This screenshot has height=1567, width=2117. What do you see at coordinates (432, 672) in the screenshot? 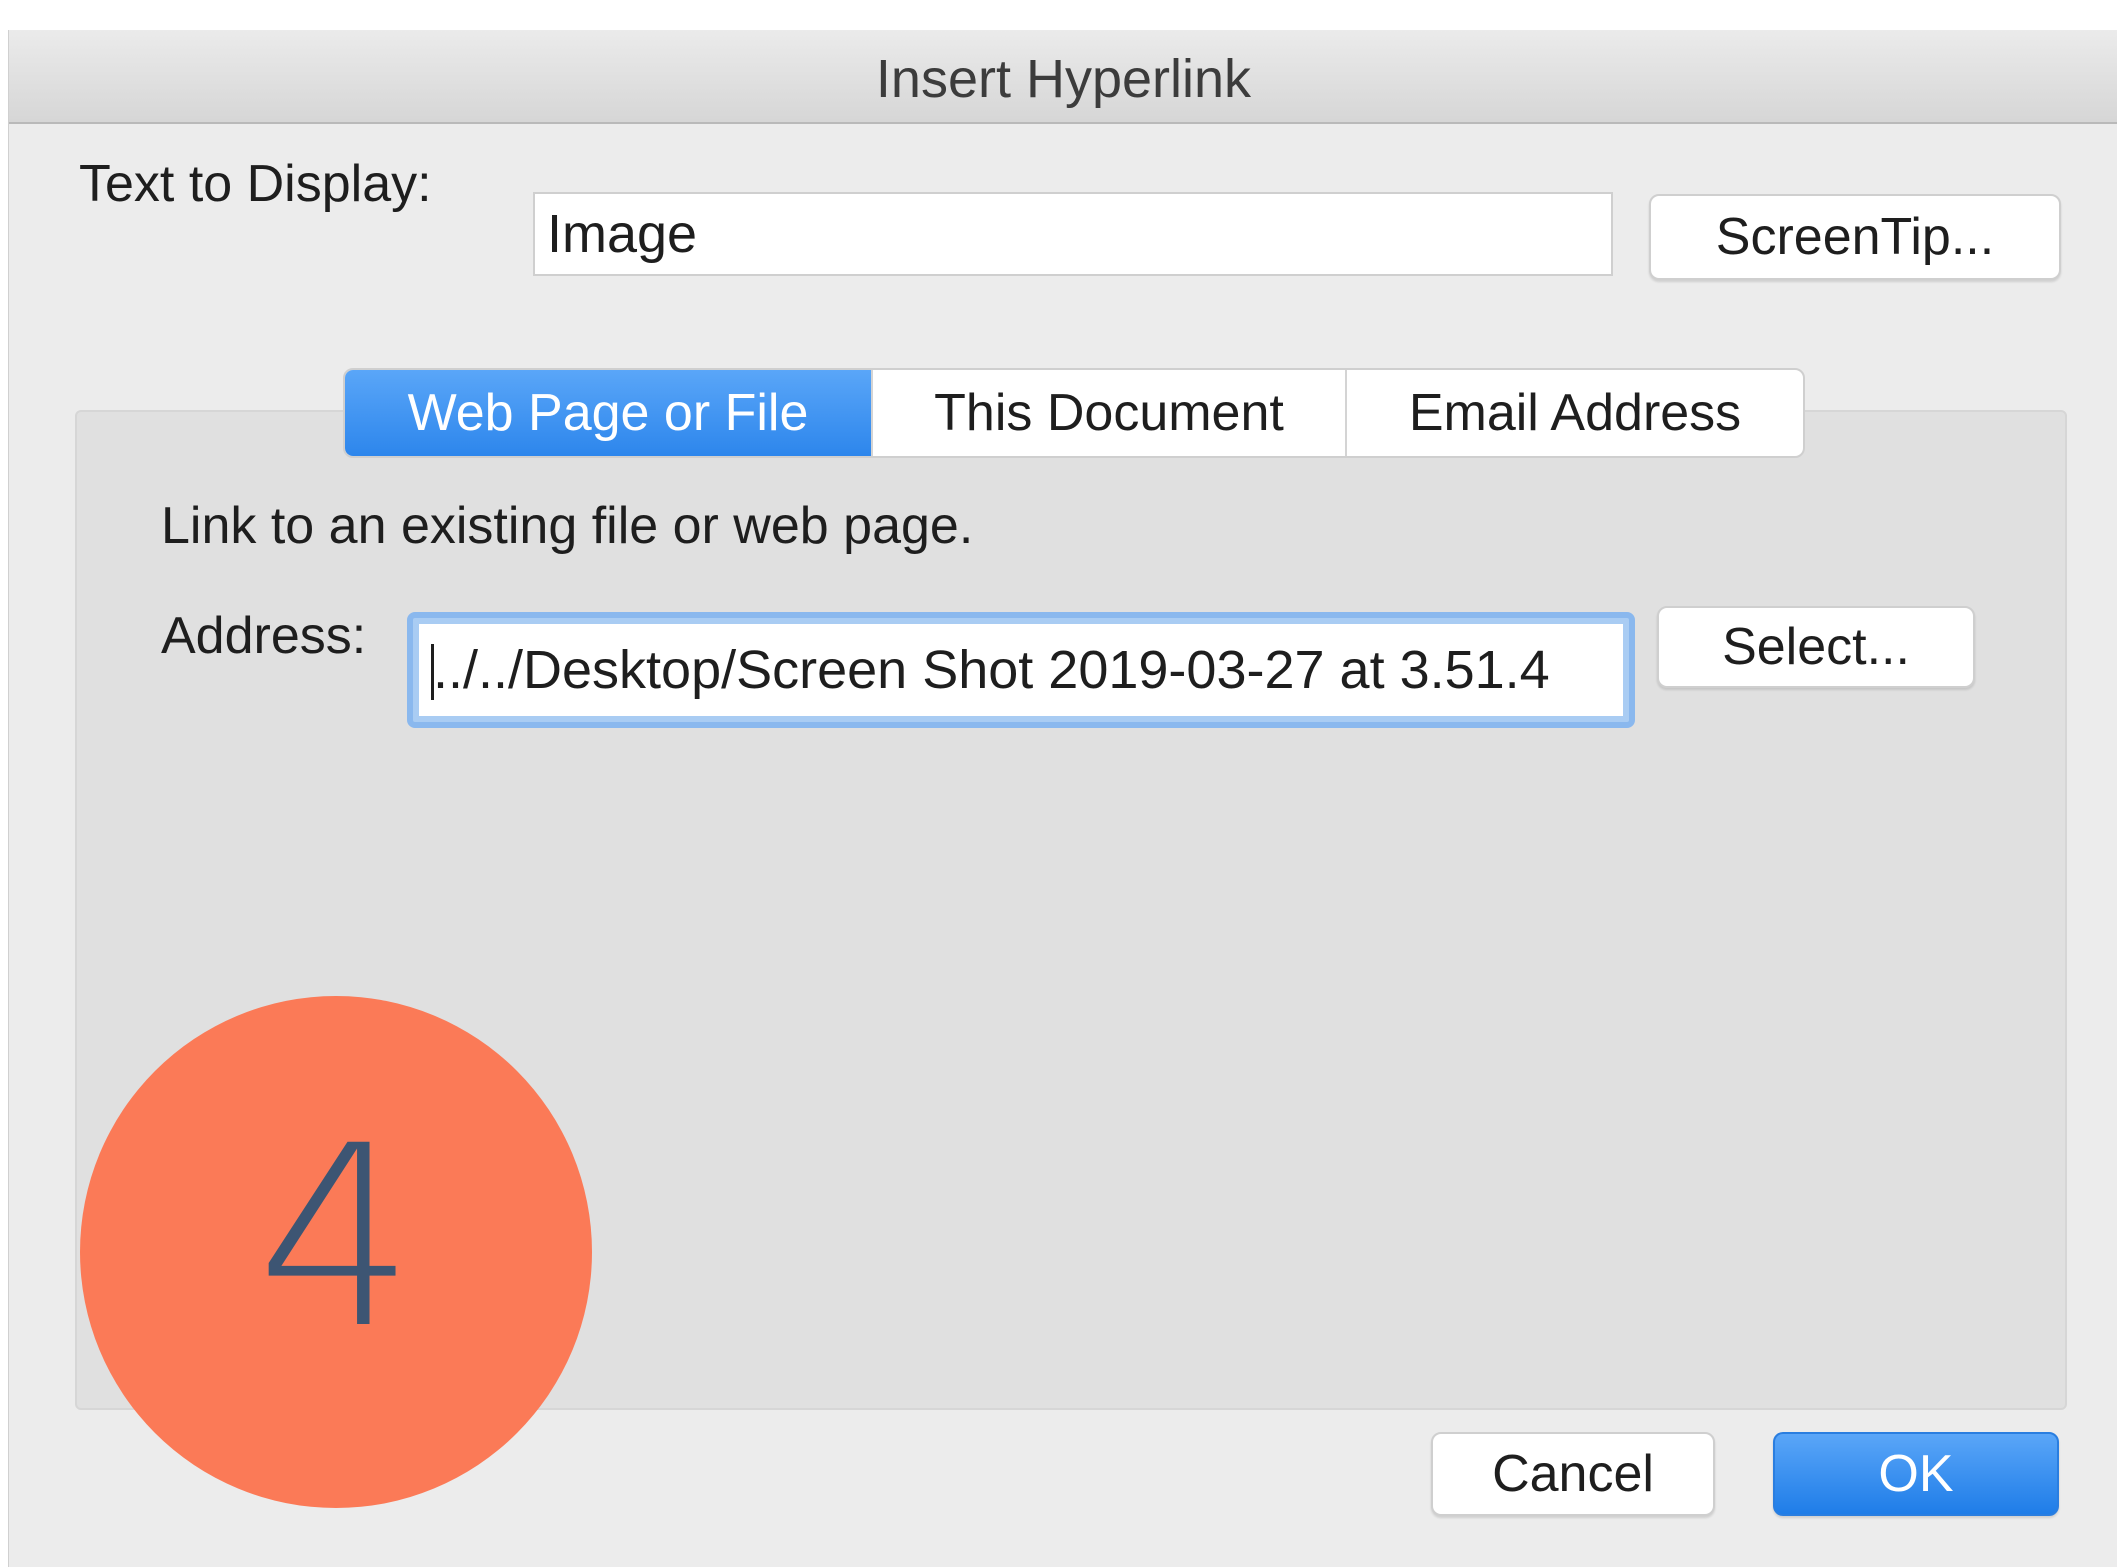
I see `text-caret` at bounding box center [432, 672].